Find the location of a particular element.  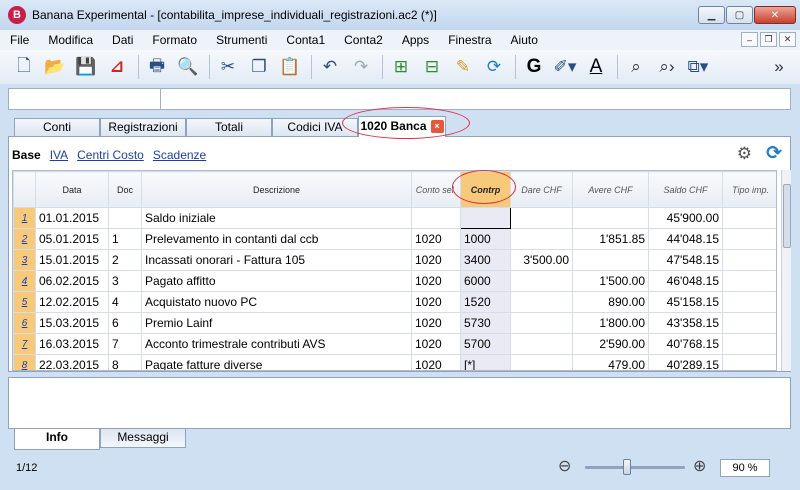

cell-doc is located at coordinates (125, 218).